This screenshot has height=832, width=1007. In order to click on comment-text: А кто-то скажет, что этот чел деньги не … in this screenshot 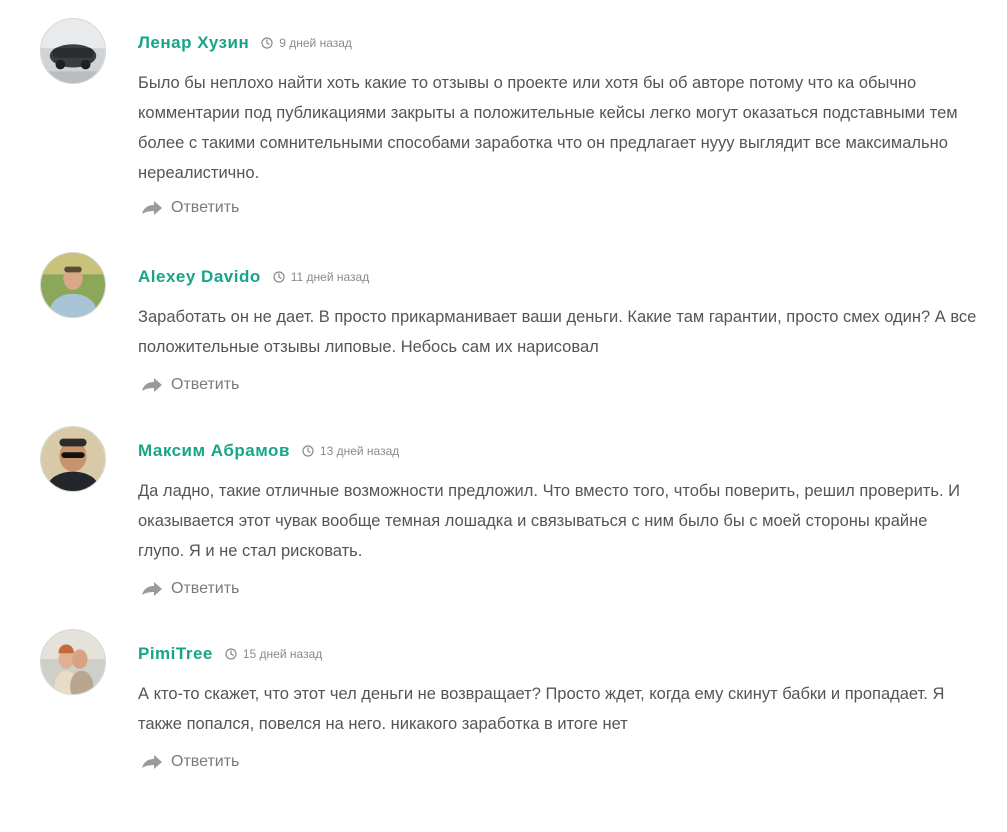, I will do `click(541, 709)`.